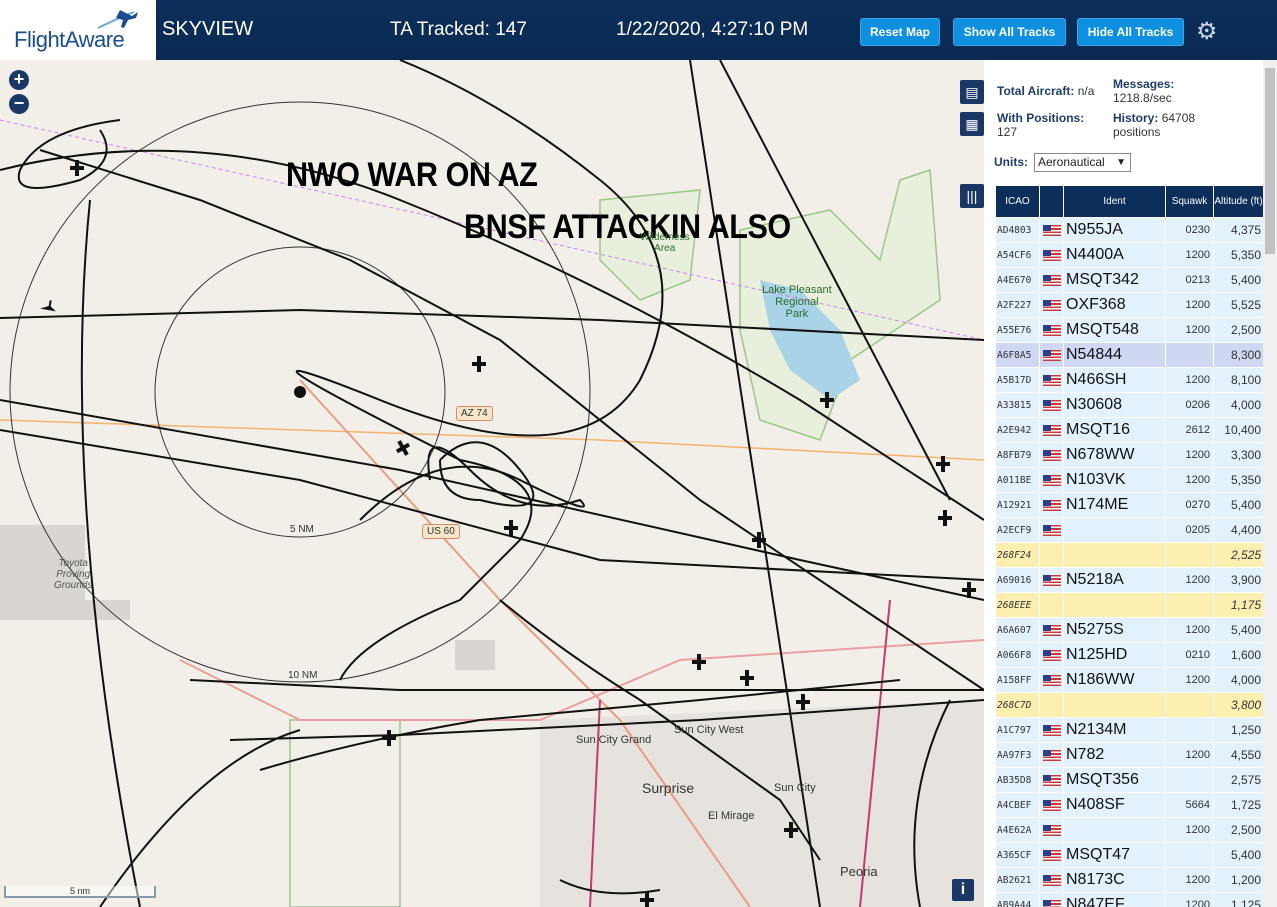 Image resolution: width=1277 pixels, height=907 pixels. What do you see at coordinates (1114, 780) in the screenshot?
I see `ident-cell: MSQT356` at bounding box center [1114, 780].